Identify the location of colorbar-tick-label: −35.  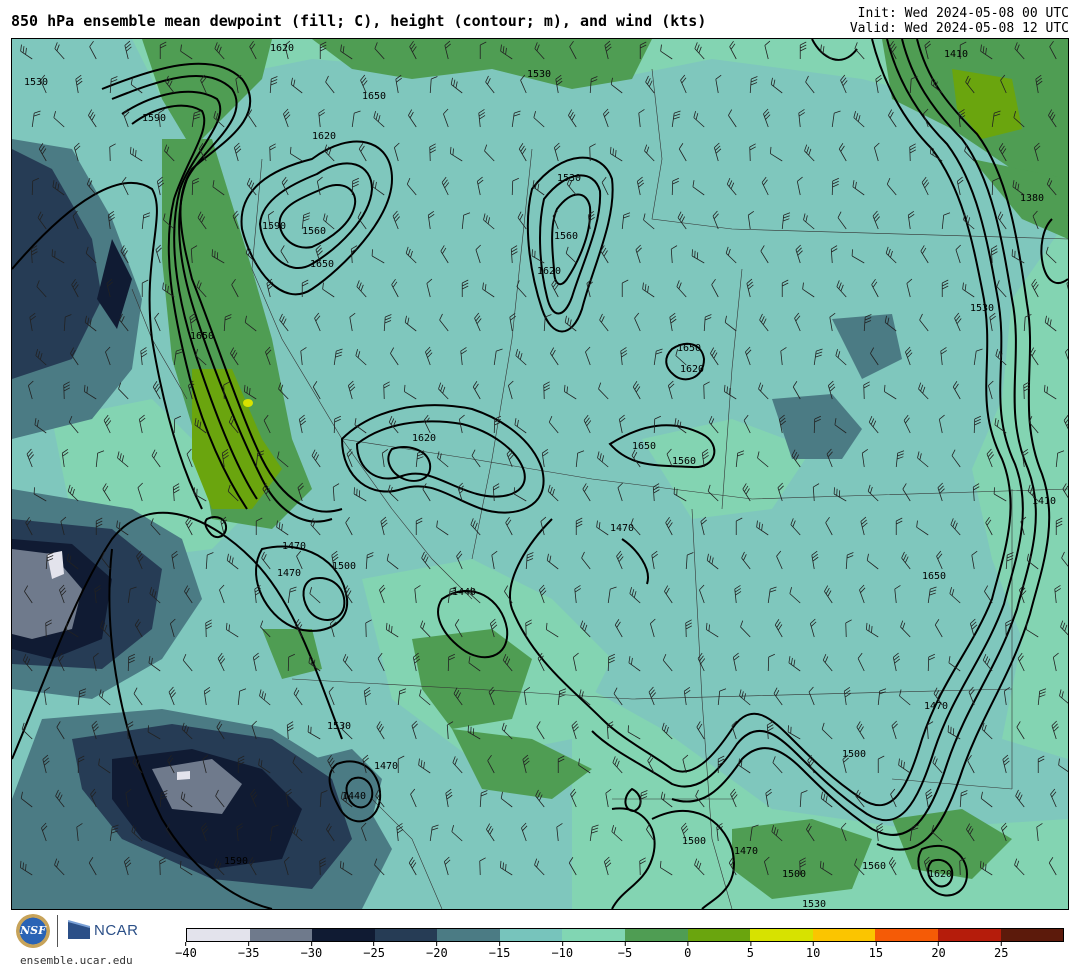
(249, 951).